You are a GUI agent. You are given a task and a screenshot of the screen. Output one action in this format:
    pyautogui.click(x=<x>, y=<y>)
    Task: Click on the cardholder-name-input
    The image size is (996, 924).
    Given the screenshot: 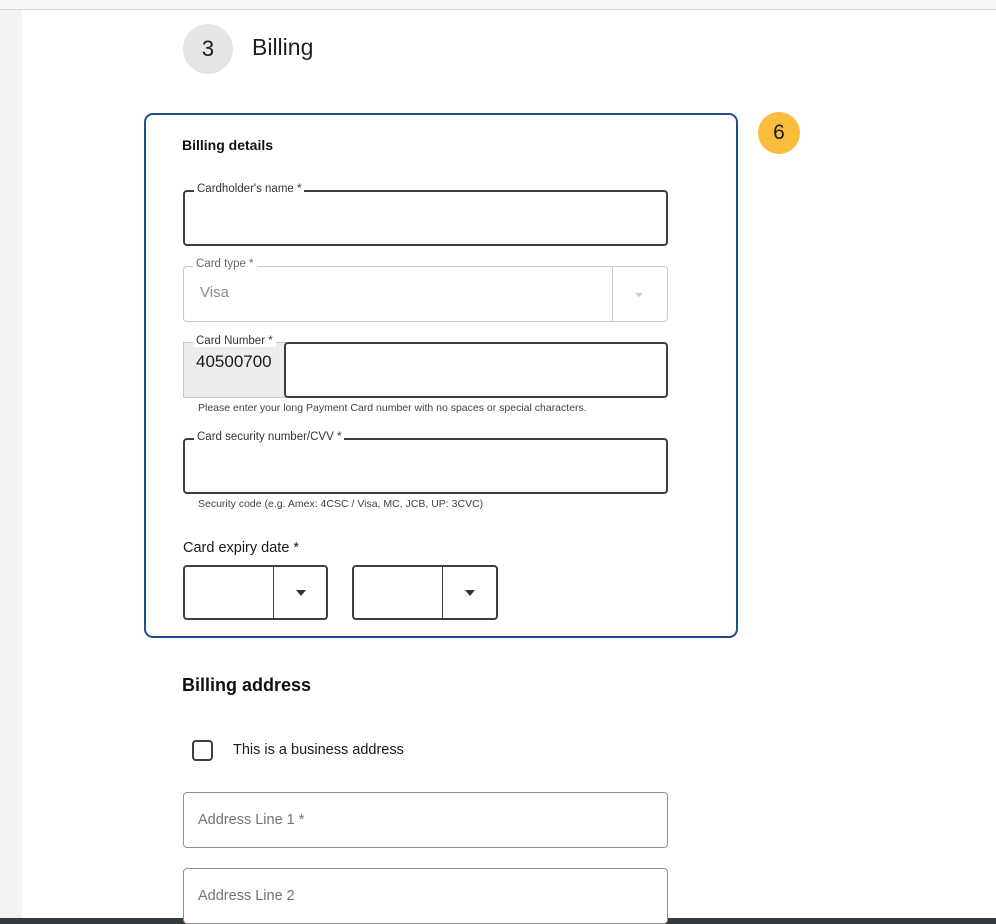 What is the action you would take?
    pyautogui.click(x=424, y=219)
    